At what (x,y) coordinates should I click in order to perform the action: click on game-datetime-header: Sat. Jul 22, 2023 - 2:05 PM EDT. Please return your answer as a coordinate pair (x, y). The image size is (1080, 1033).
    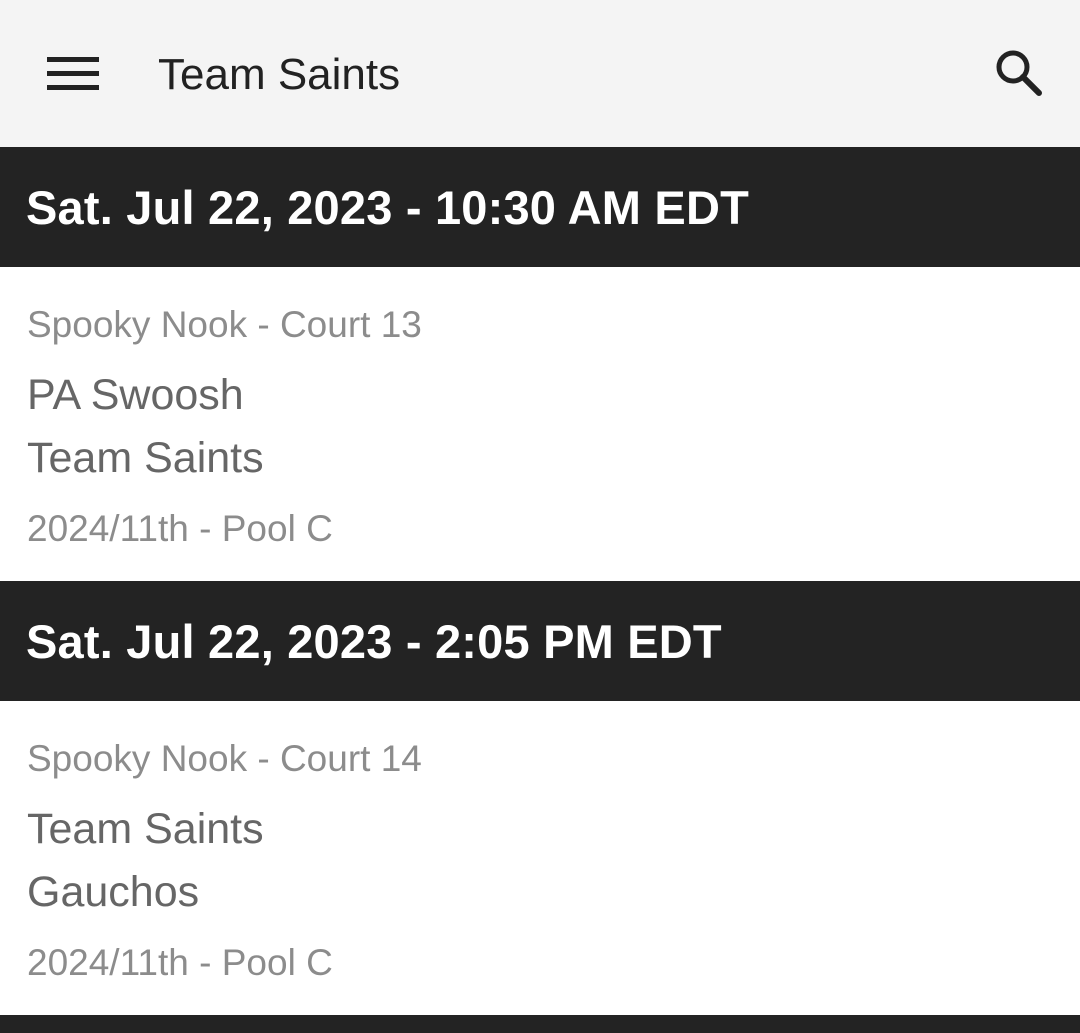
    Looking at the image, I should click on (540, 641).